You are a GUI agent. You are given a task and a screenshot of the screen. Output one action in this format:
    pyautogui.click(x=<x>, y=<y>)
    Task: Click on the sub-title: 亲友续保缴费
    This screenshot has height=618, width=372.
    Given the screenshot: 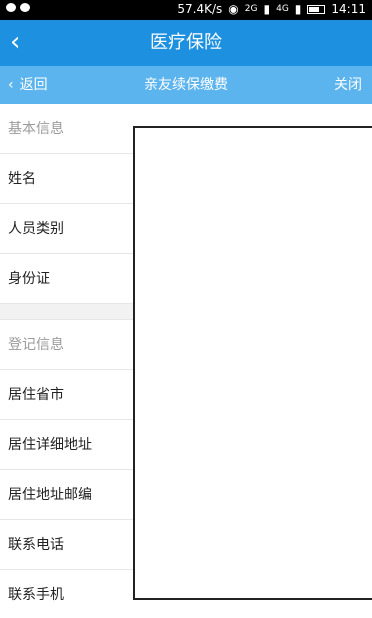 What is the action you would take?
    pyautogui.click(x=186, y=85)
    